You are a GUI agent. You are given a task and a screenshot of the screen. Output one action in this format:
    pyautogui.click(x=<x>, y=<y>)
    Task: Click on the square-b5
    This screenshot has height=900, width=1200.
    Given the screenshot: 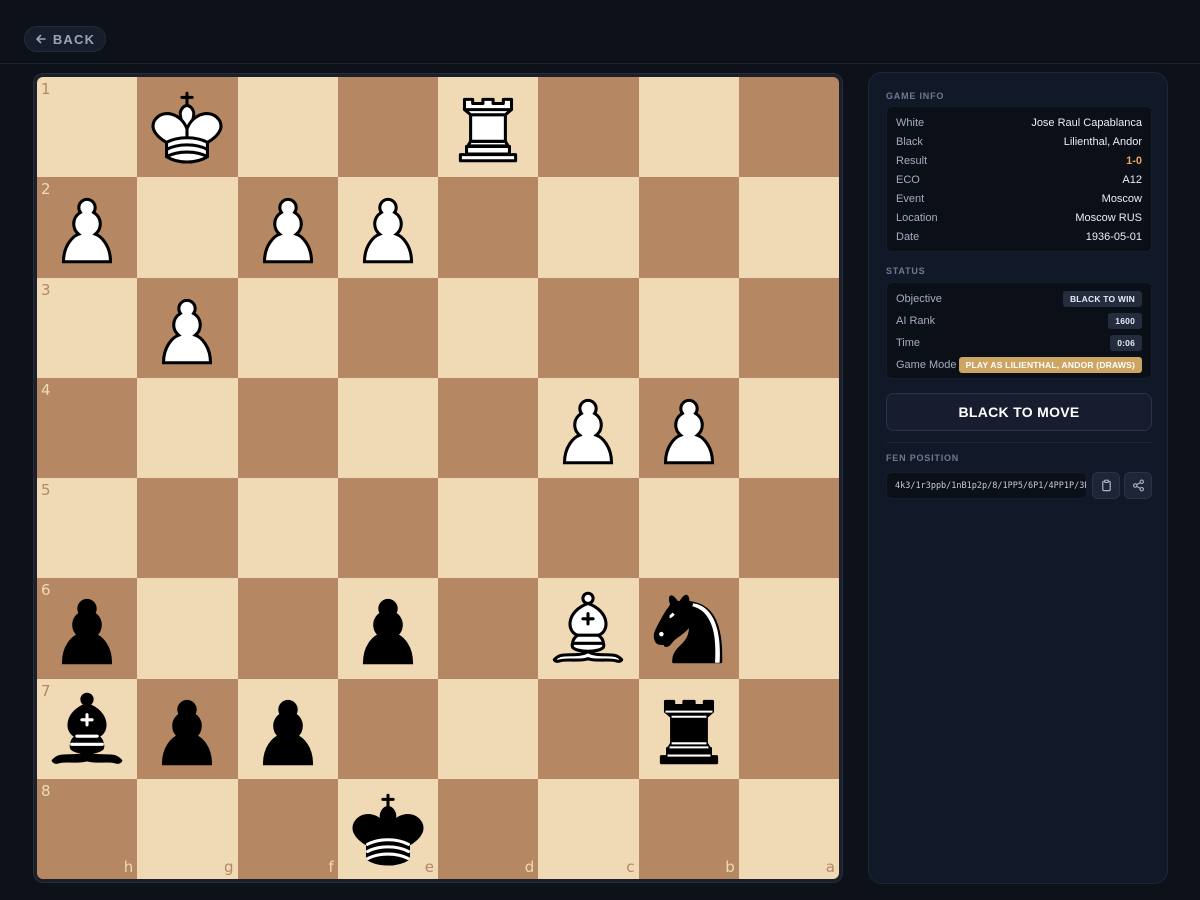 What is the action you would take?
    pyautogui.click(x=688, y=528)
    